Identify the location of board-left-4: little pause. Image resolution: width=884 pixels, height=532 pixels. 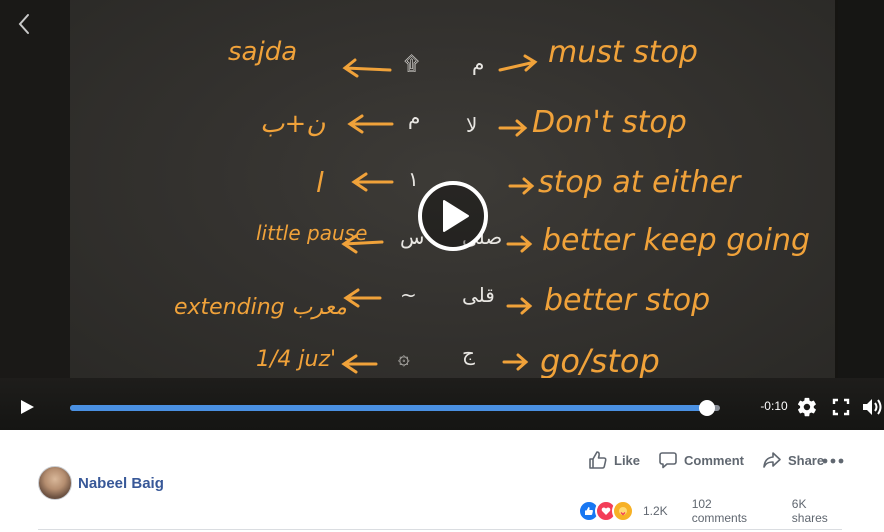
(311, 233).